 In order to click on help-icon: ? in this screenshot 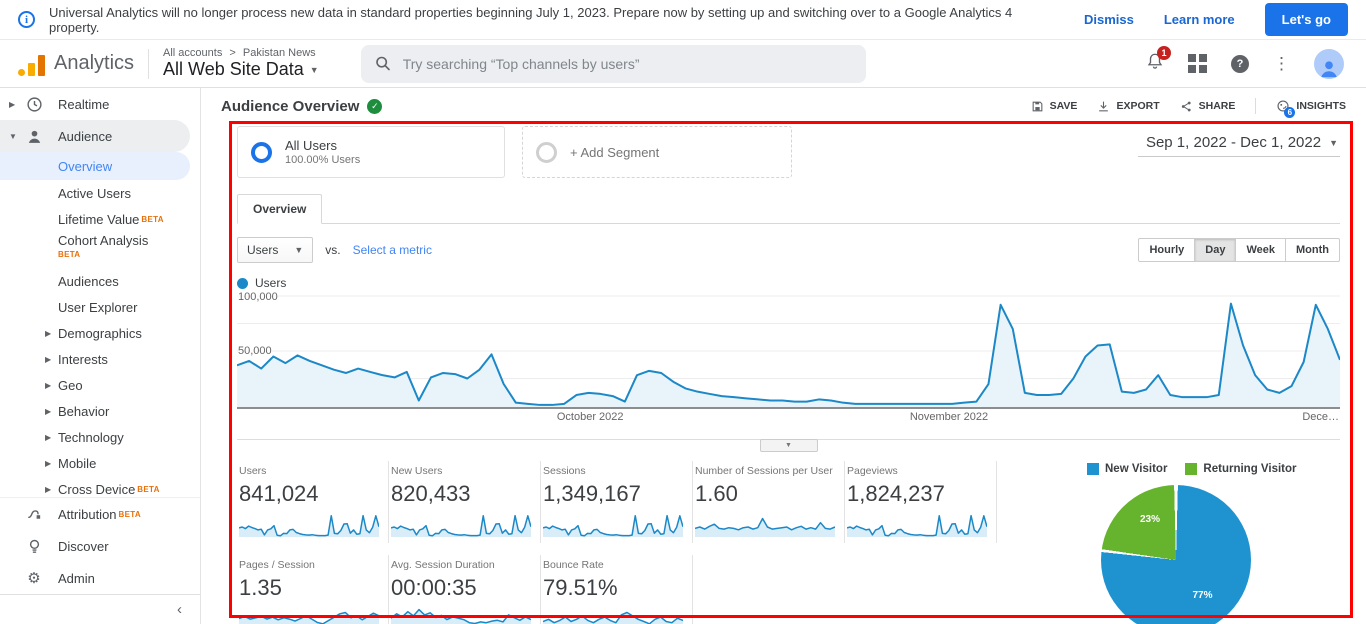, I will do `click(1240, 63)`.